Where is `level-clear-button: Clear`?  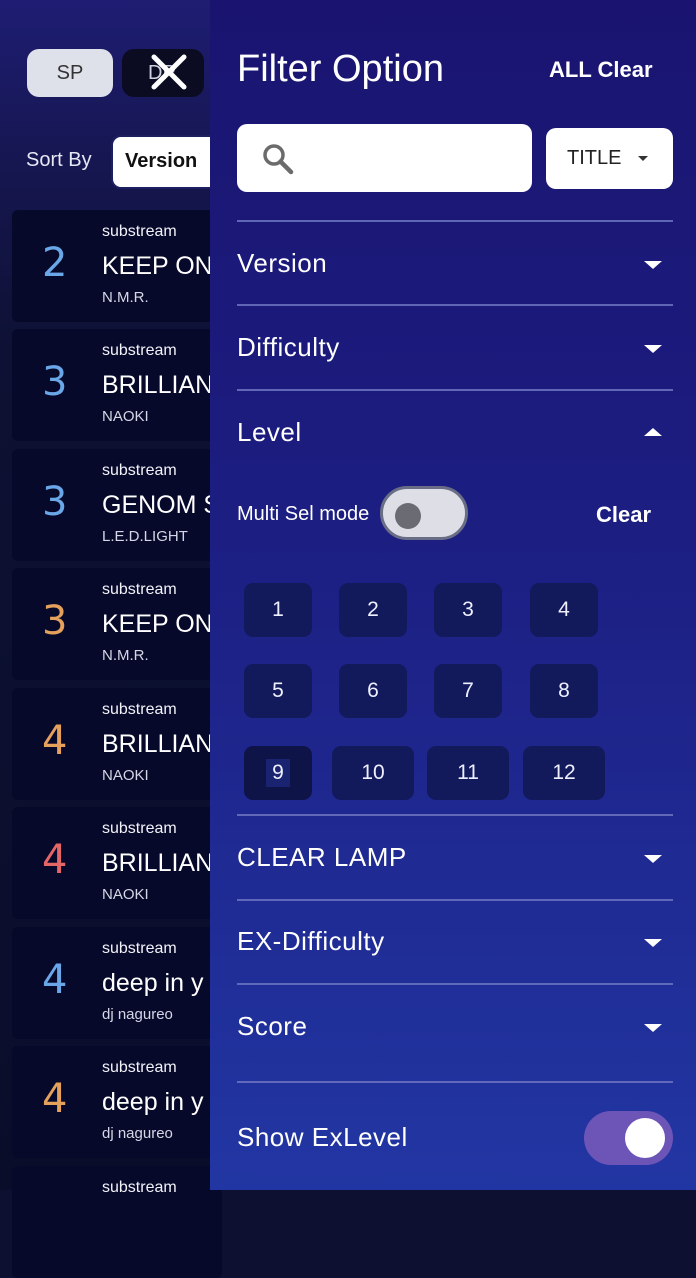 level-clear-button: Clear is located at coordinates (623, 515).